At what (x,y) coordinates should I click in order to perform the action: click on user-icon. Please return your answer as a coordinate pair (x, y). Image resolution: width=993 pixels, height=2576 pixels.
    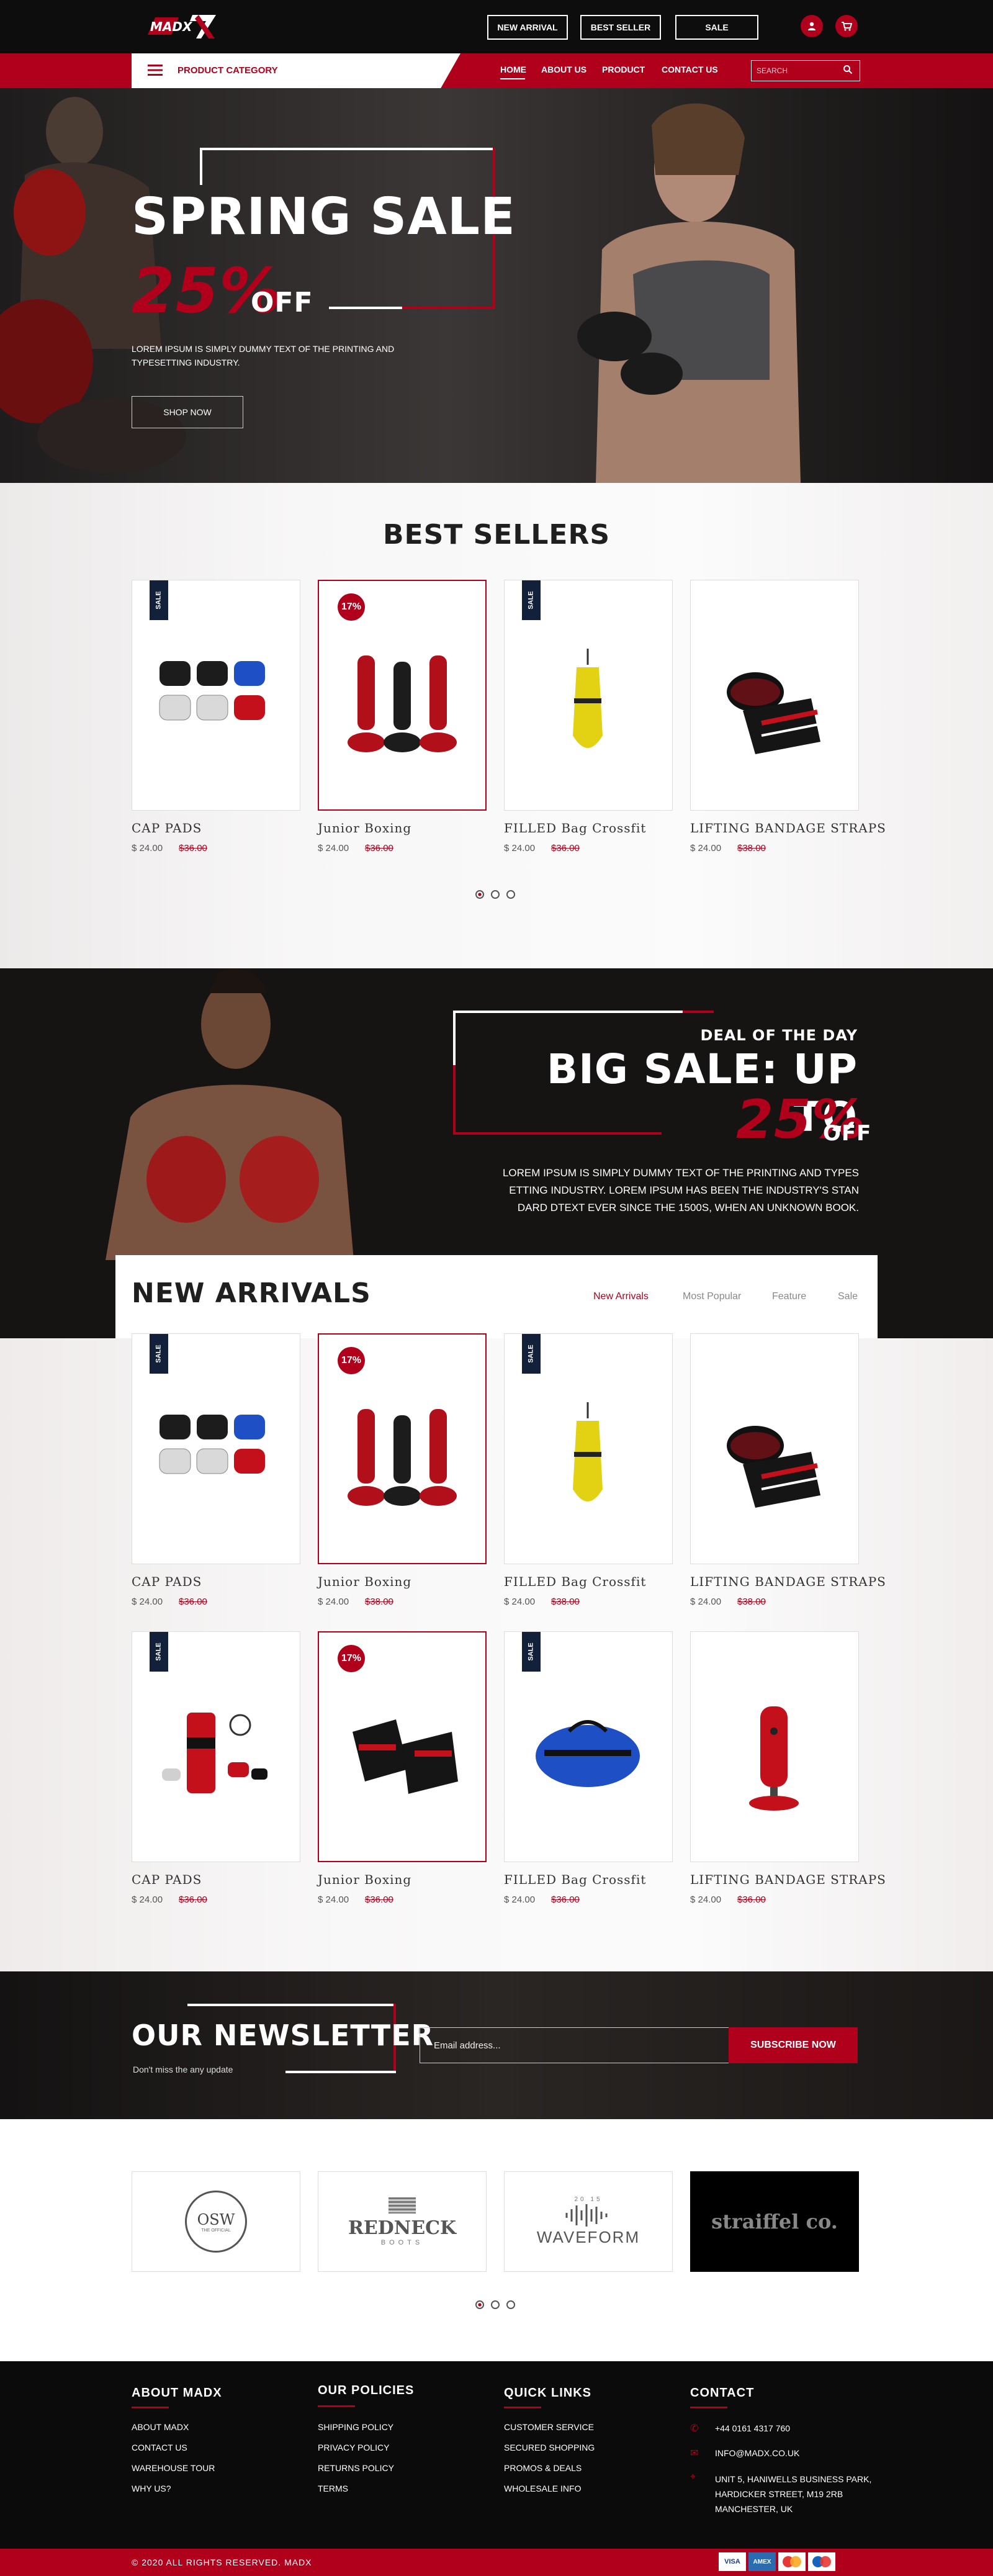
    Looking at the image, I should click on (812, 26).